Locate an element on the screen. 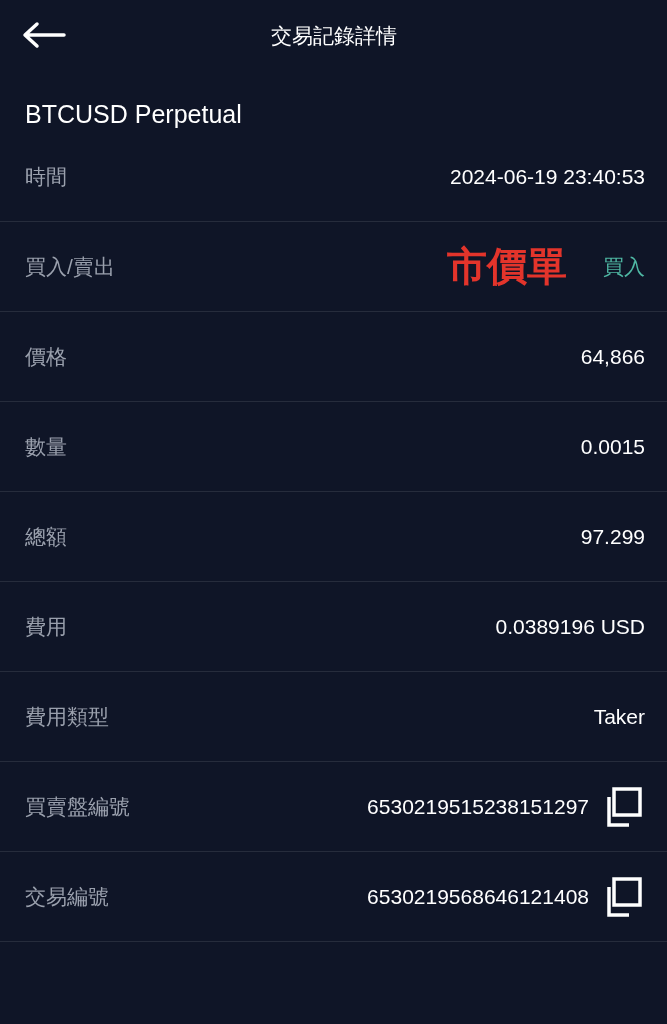 This screenshot has height=1024, width=667. instrument-name: BTCUSD Perpetual is located at coordinates (133, 114).